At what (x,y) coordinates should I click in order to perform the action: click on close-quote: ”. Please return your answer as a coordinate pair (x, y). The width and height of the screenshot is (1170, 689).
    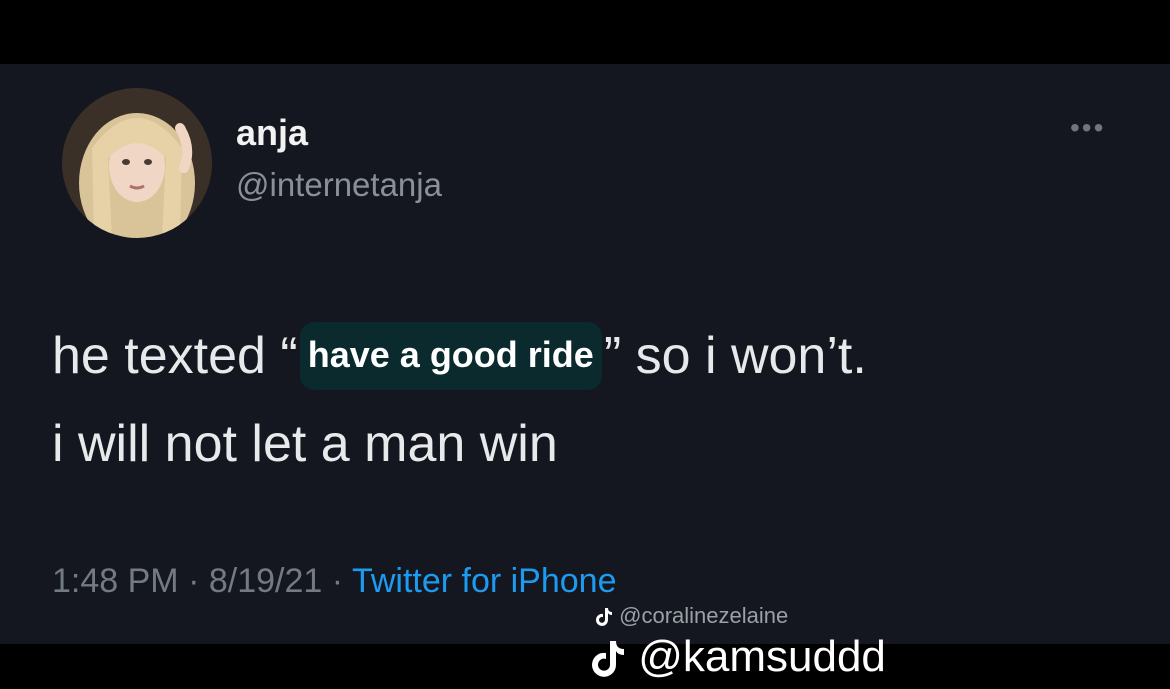
    Looking at the image, I should click on (612, 356).